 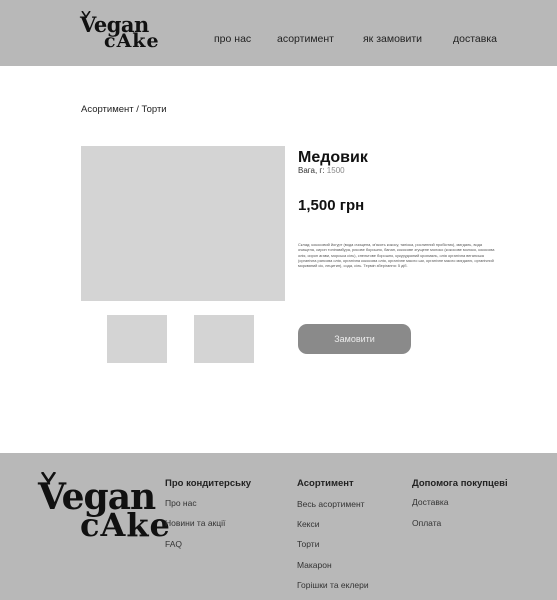 What do you see at coordinates (132, 41) in the screenshot?
I see `logo-word-cake: cAke` at bounding box center [132, 41].